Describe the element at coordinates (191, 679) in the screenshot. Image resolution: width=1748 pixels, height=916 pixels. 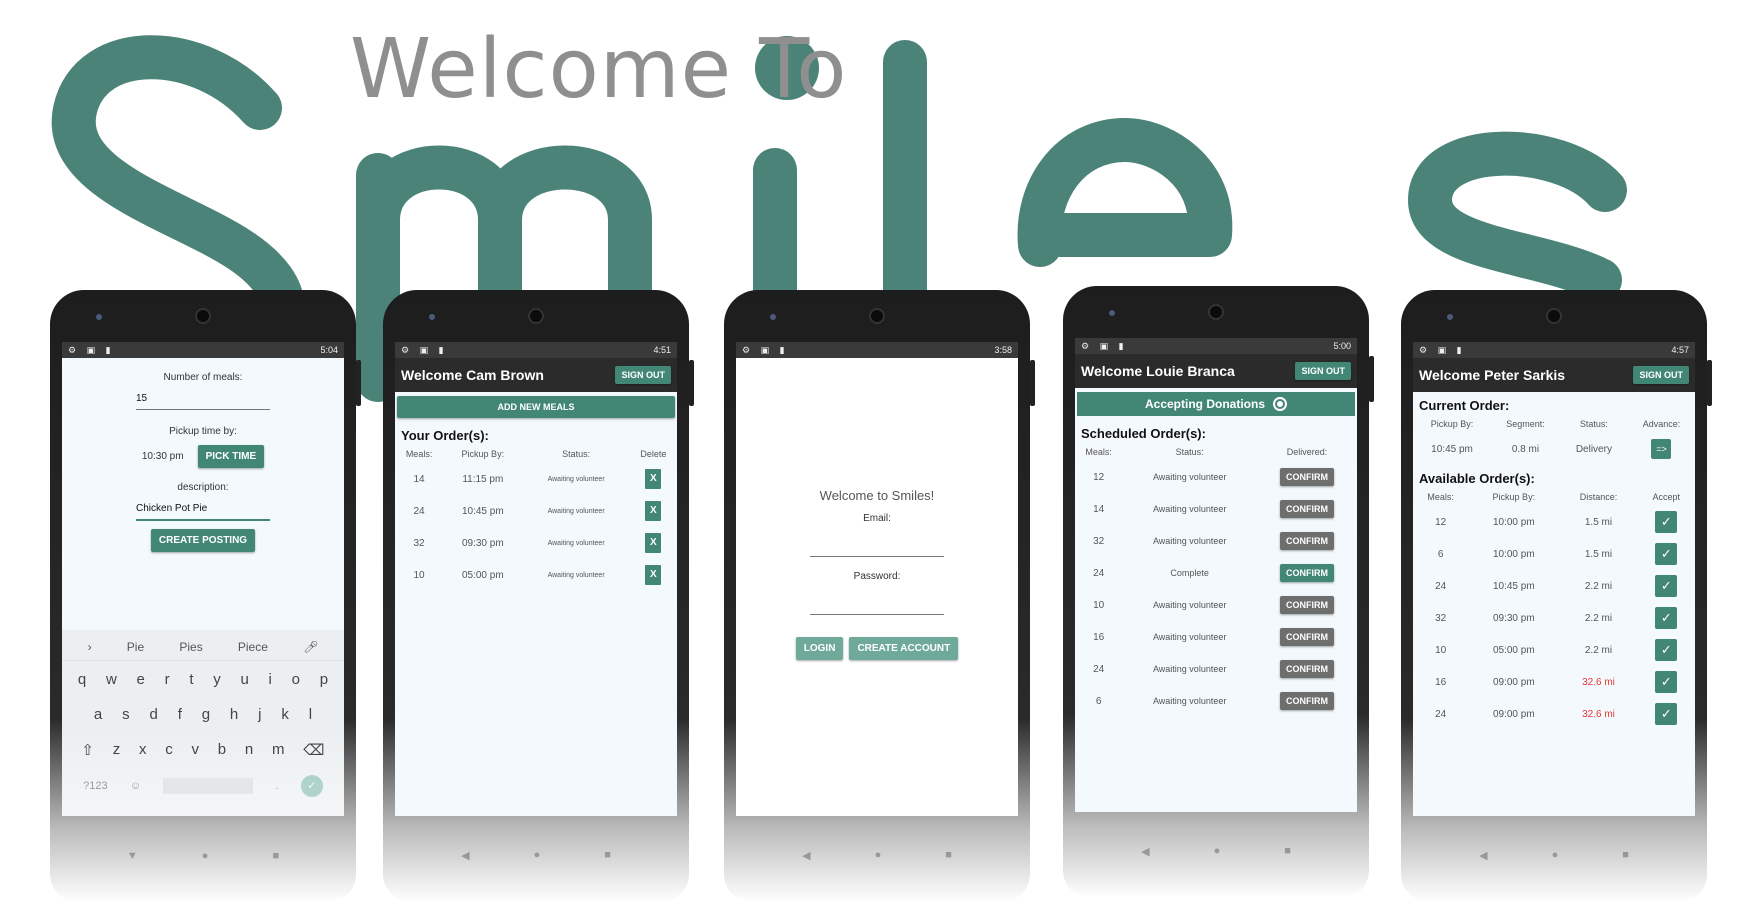
I see `key: t` at that location.